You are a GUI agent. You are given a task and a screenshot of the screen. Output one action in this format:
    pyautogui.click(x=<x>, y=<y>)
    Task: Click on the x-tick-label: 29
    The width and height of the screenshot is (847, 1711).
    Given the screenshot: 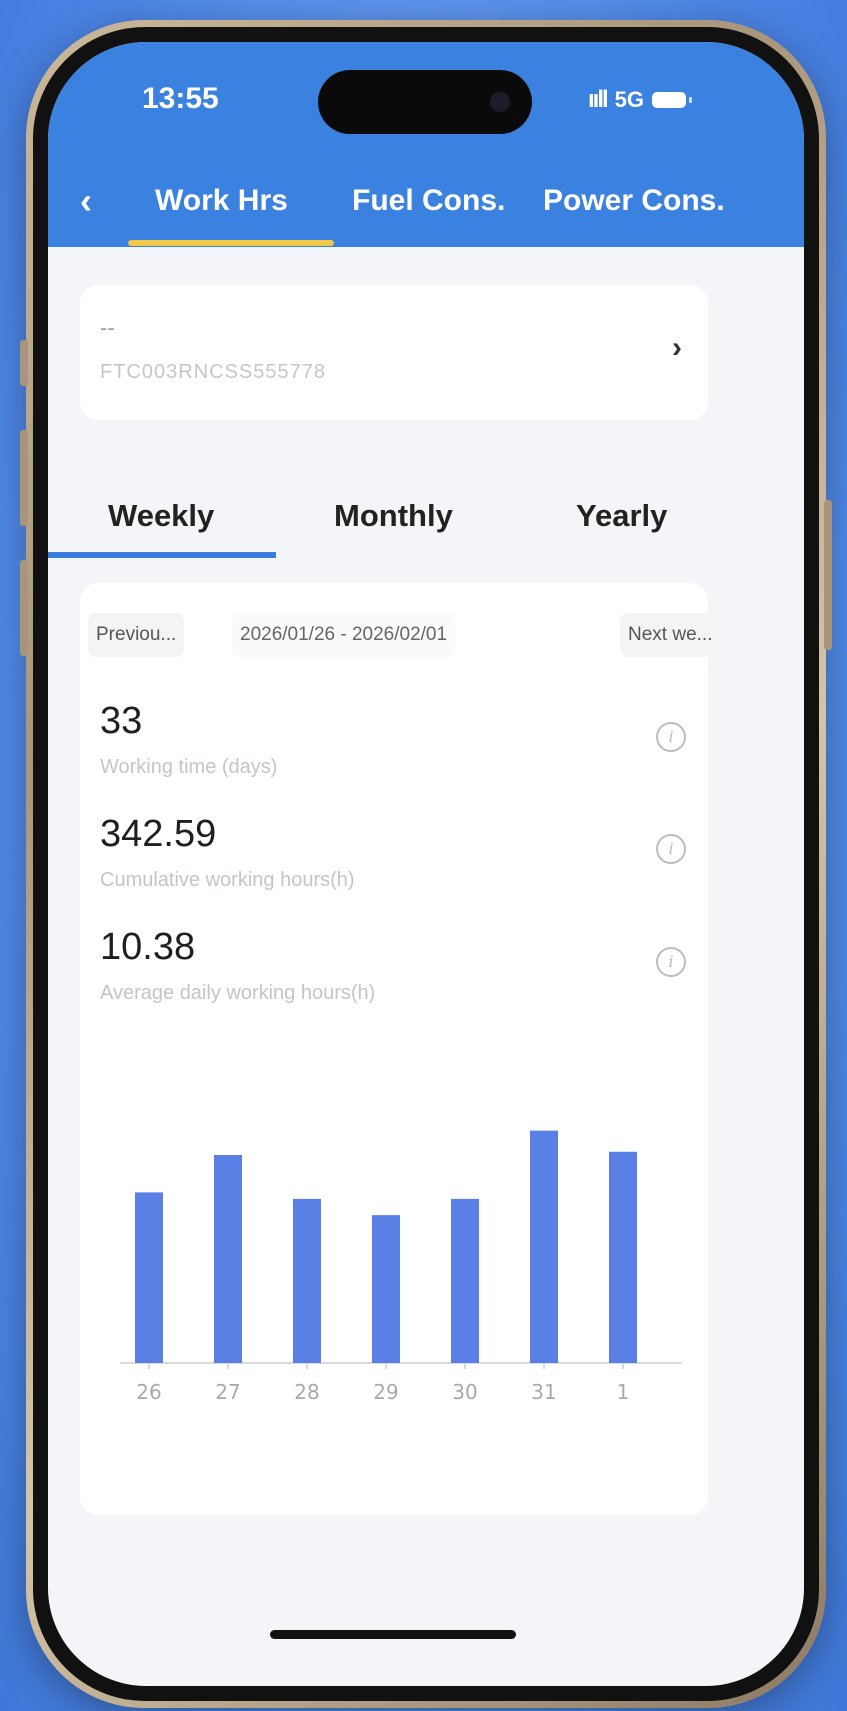 What is the action you would take?
    pyautogui.click(x=385, y=1392)
    